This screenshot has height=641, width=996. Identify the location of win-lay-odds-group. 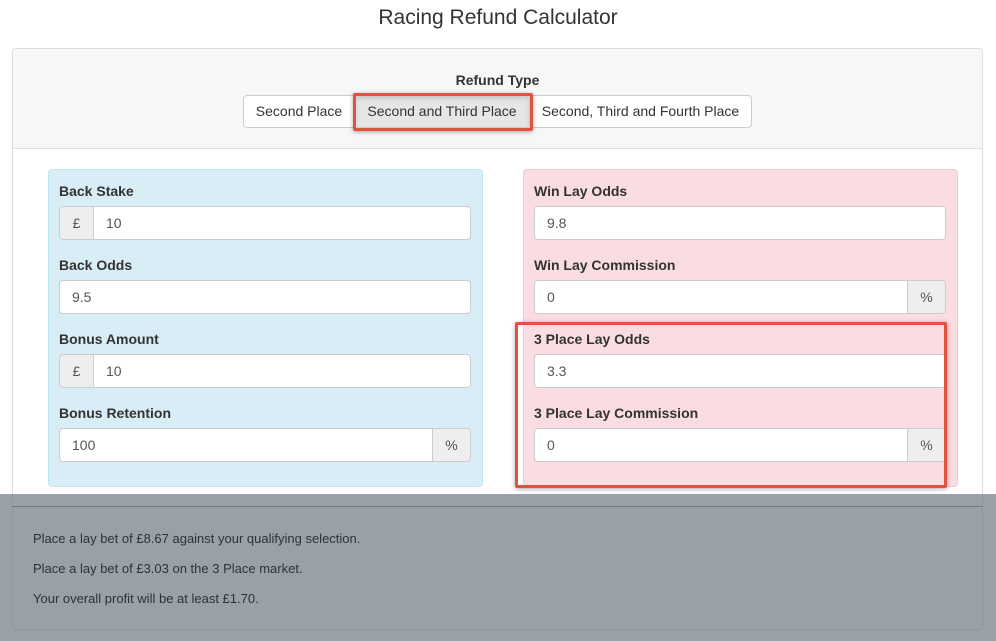
(740, 223).